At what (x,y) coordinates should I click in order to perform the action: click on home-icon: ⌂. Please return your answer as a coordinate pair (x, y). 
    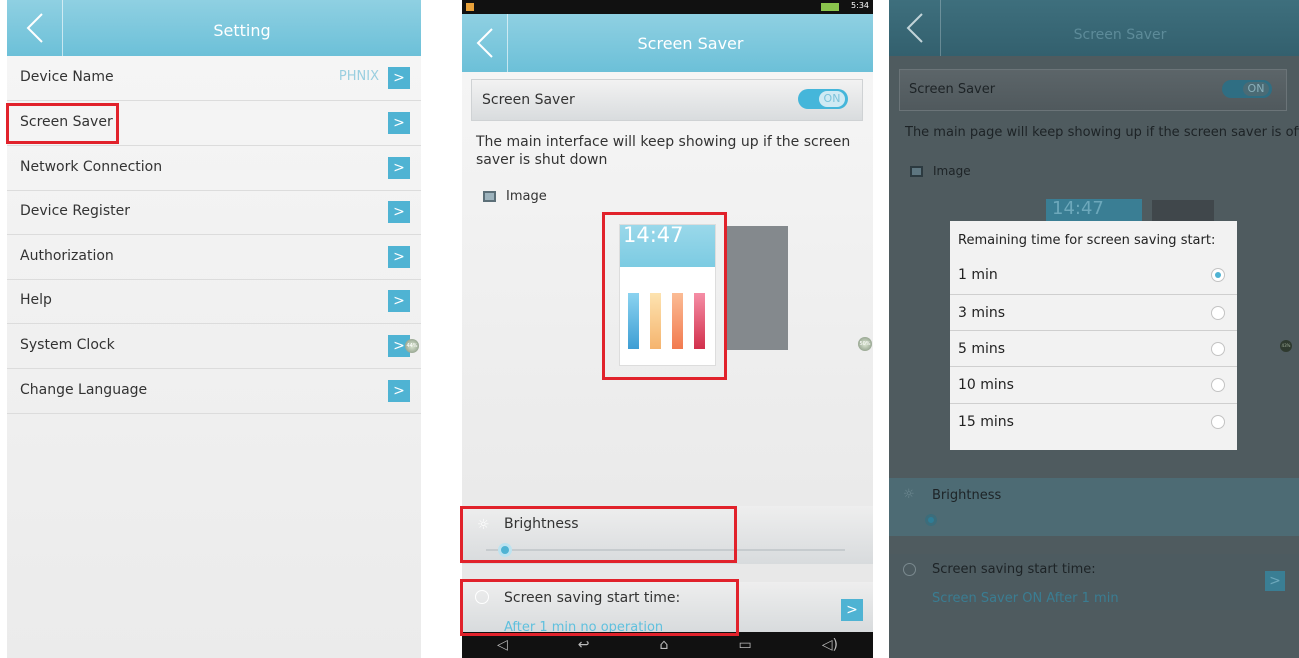
    Looking at the image, I should click on (664, 645).